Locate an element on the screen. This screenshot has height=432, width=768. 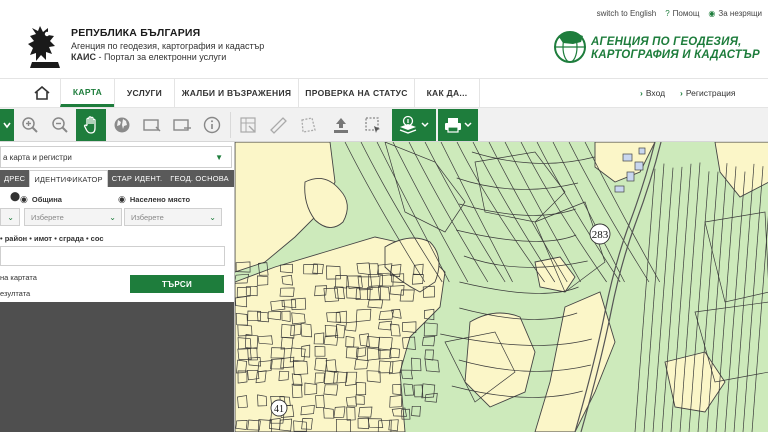
coat-of-arms-logo is located at coordinates (44, 47).